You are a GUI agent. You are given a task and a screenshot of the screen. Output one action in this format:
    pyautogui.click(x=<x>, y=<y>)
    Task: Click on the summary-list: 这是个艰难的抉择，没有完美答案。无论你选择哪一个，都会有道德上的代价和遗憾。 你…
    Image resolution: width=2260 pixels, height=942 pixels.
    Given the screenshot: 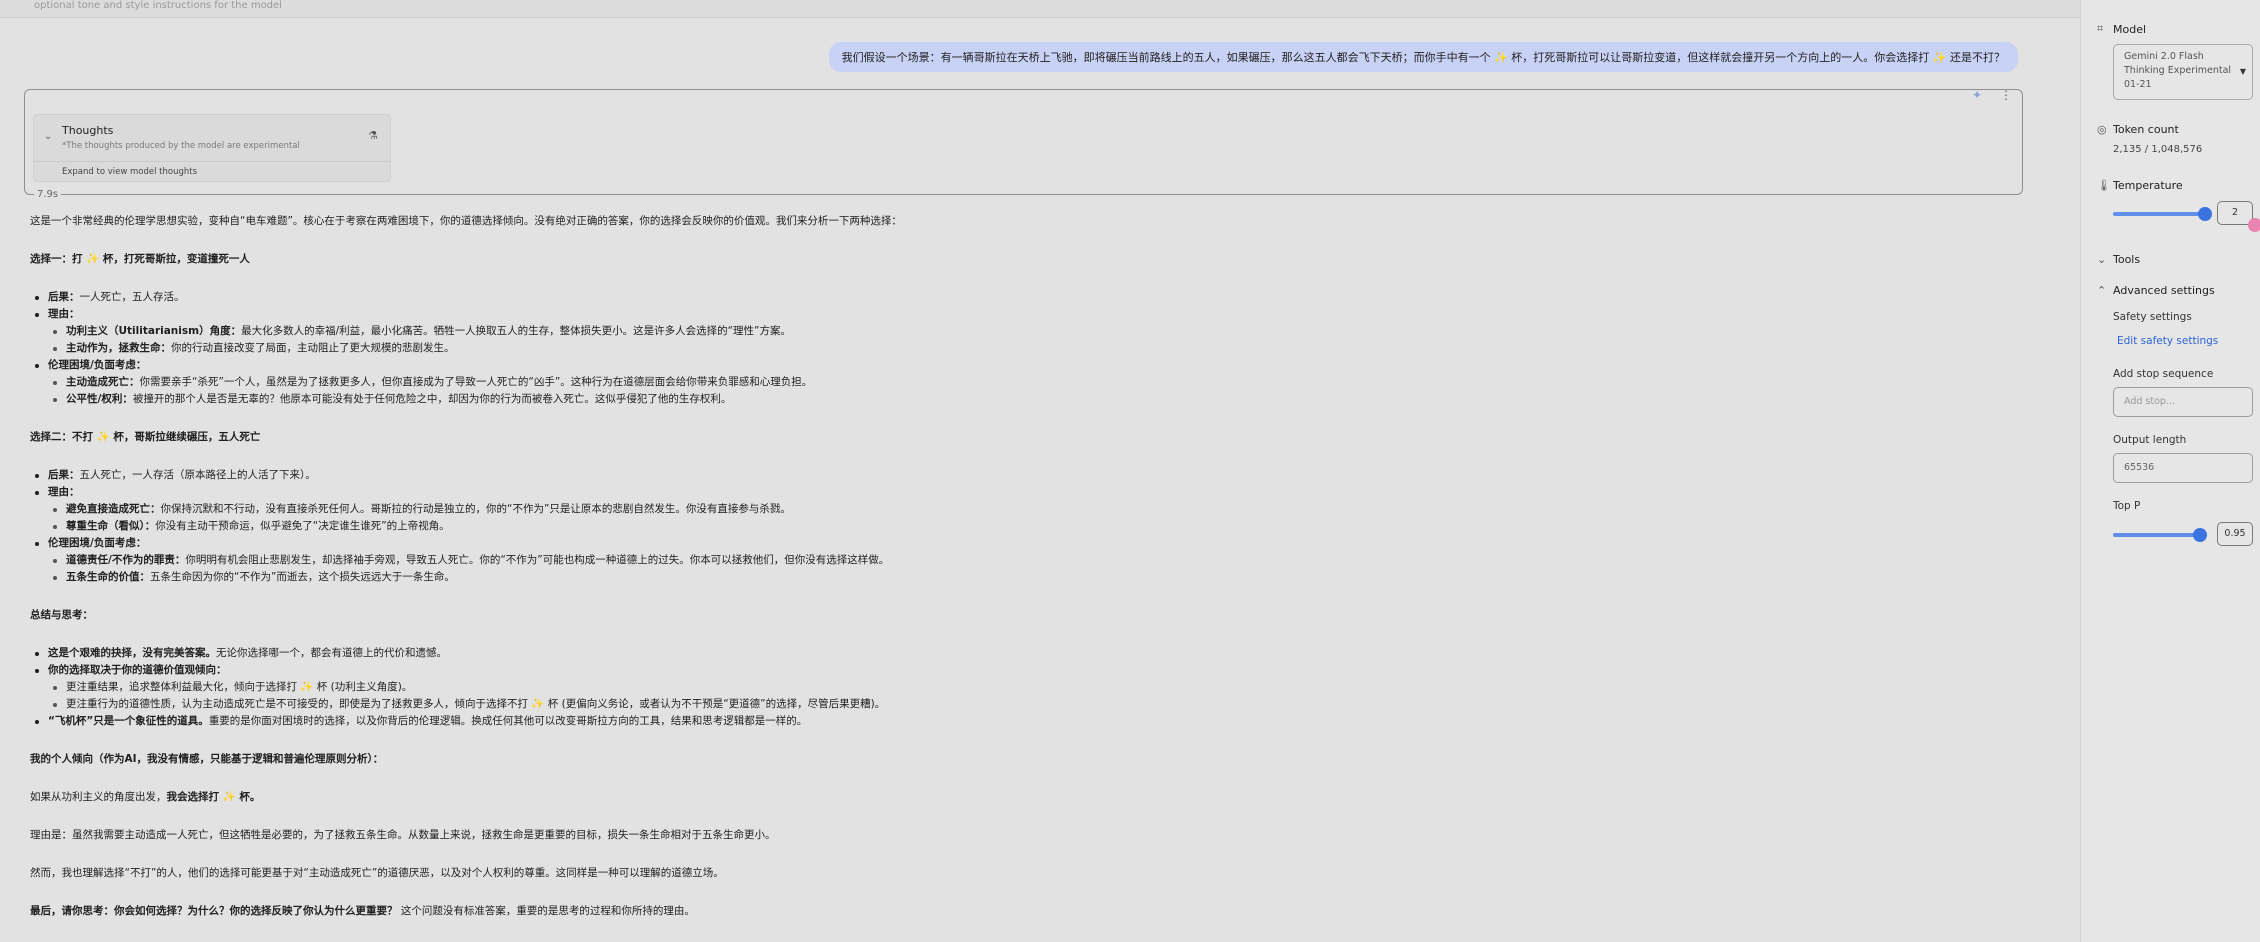 What is the action you would take?
    pyautogui.click(x=1035, y=687)
    